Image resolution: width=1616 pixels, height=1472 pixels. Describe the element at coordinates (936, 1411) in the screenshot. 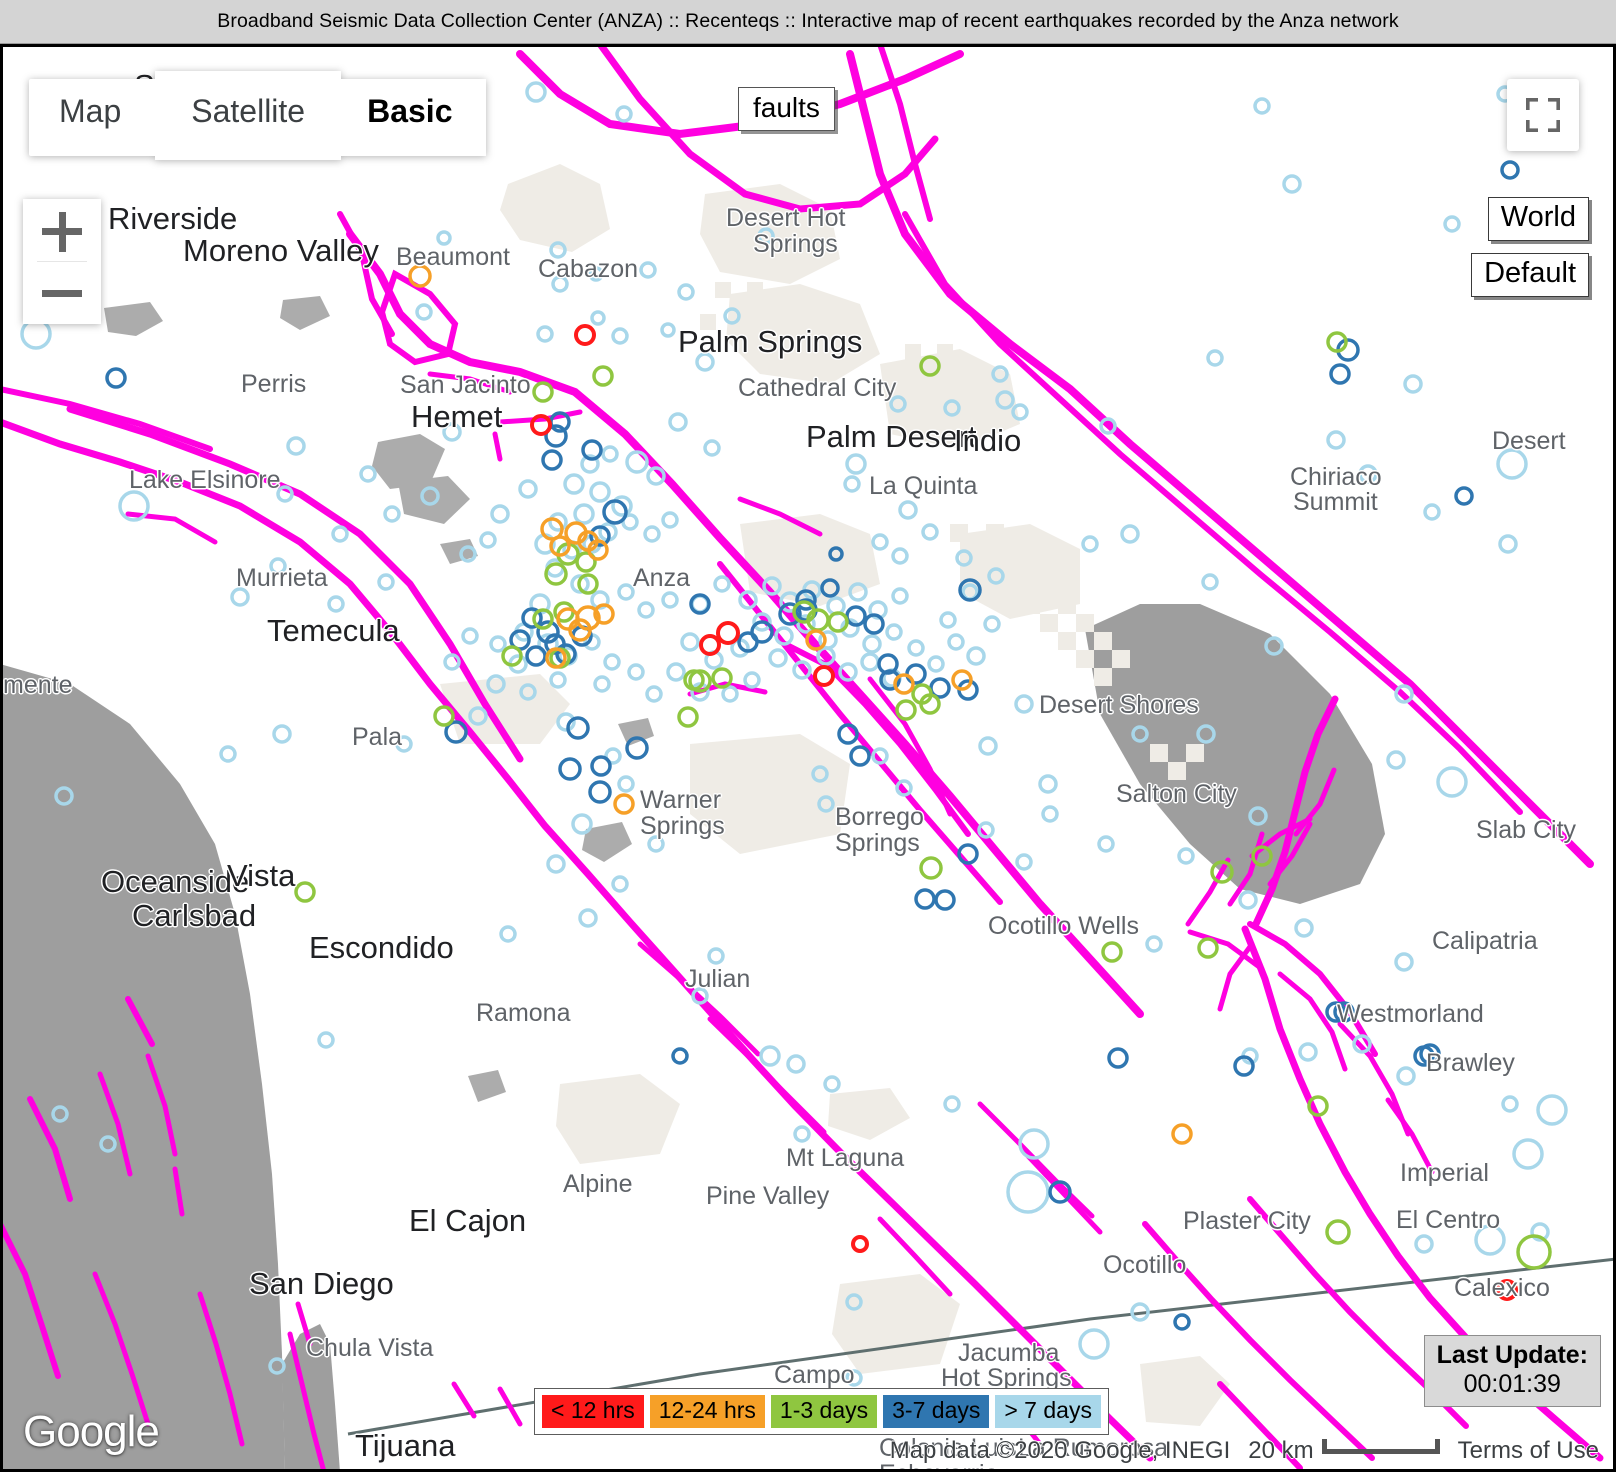

I see `legend-item: 3-7 days` at that location.